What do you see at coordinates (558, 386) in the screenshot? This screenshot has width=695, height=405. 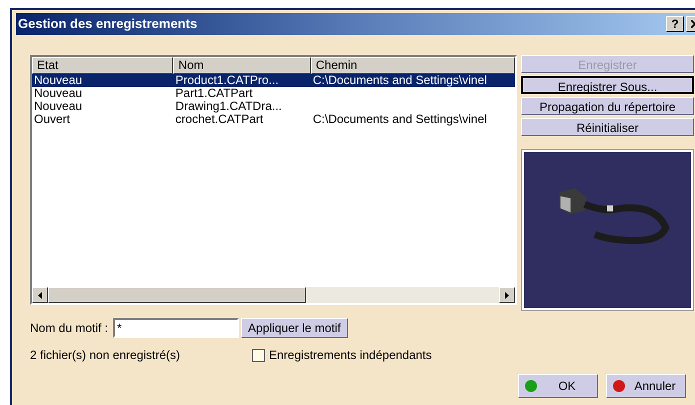 I see `dialog-button: OK` at bounding box center [558, 386].